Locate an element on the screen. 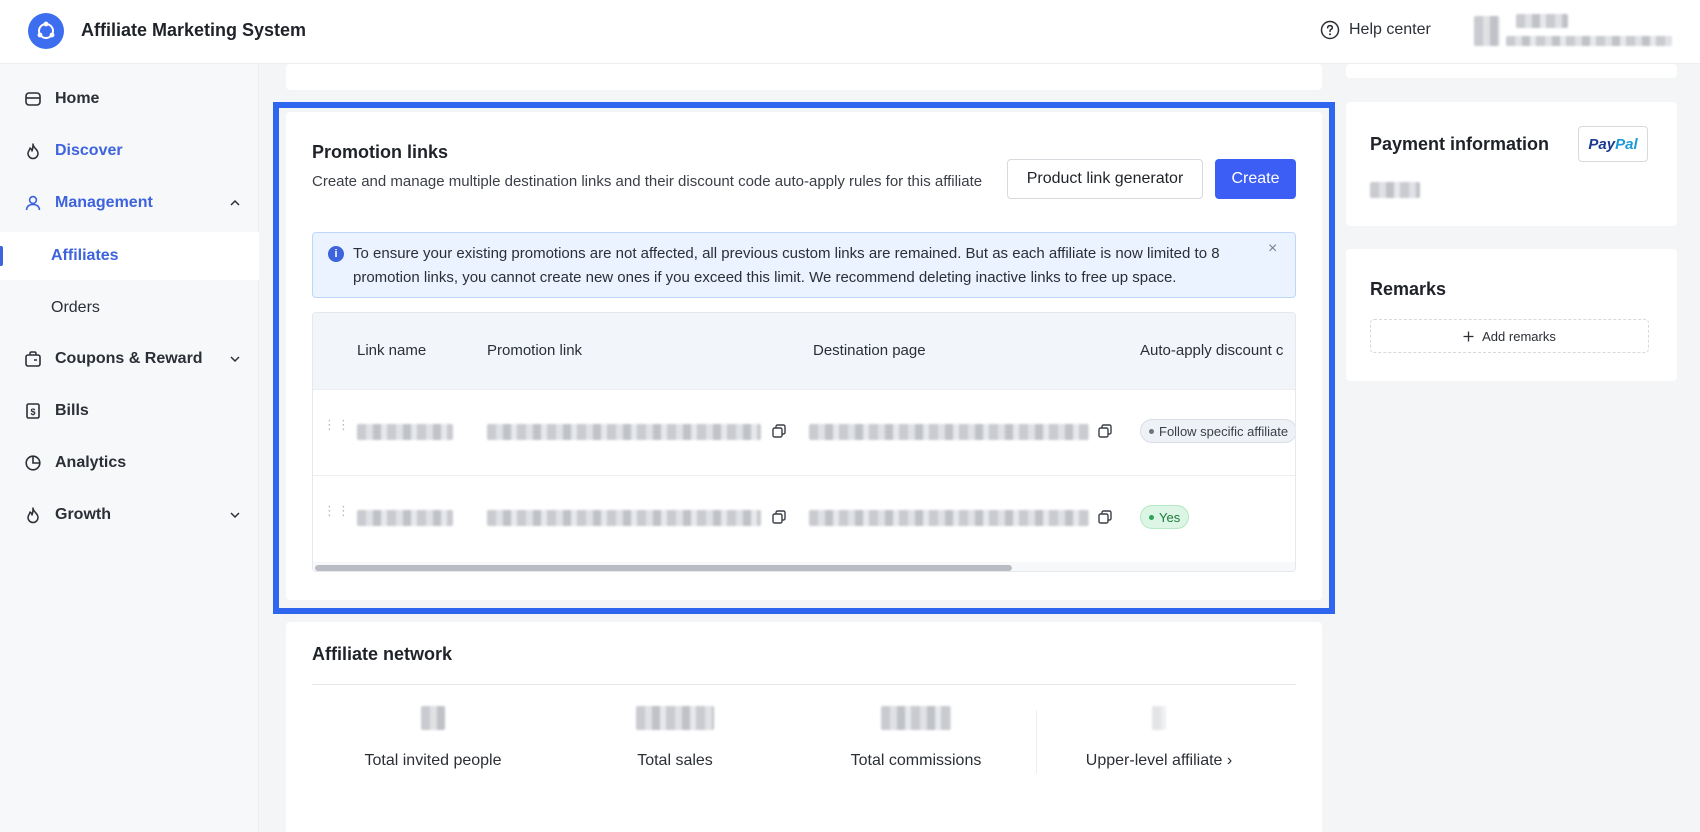 This screenshot has width=1700, height=832. sidebar-item-label: Coupons & Reward is located at coordinates (129, 358).